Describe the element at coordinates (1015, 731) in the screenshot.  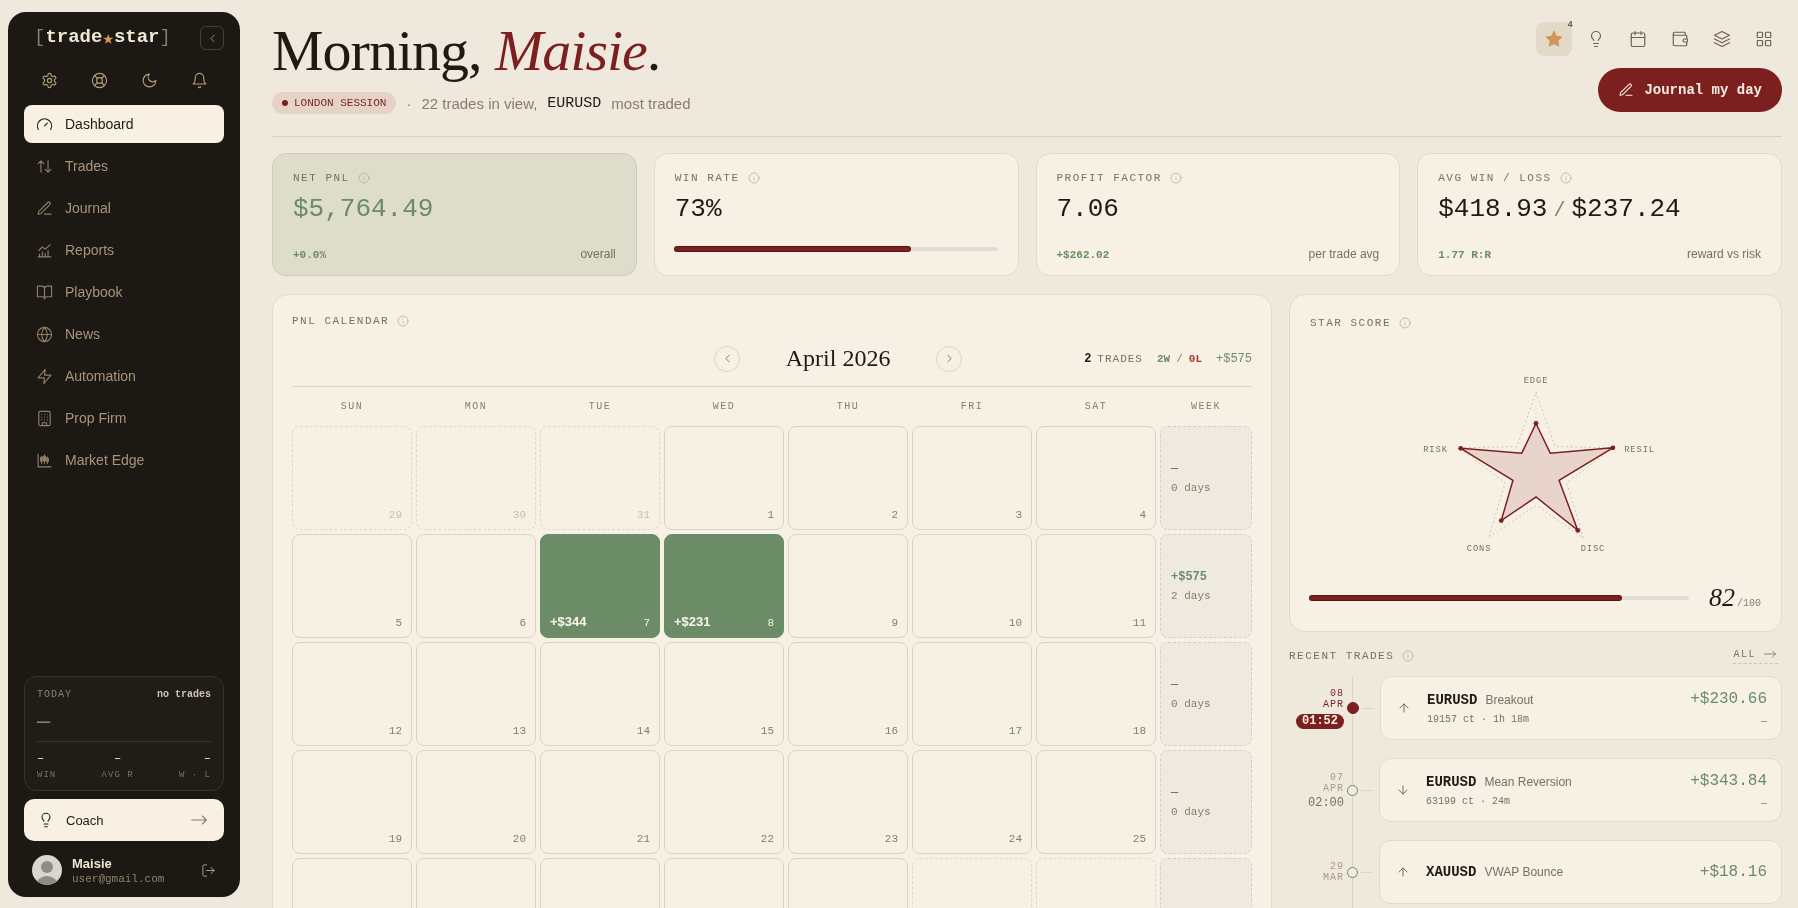
I see `day-number: 17` at that location.